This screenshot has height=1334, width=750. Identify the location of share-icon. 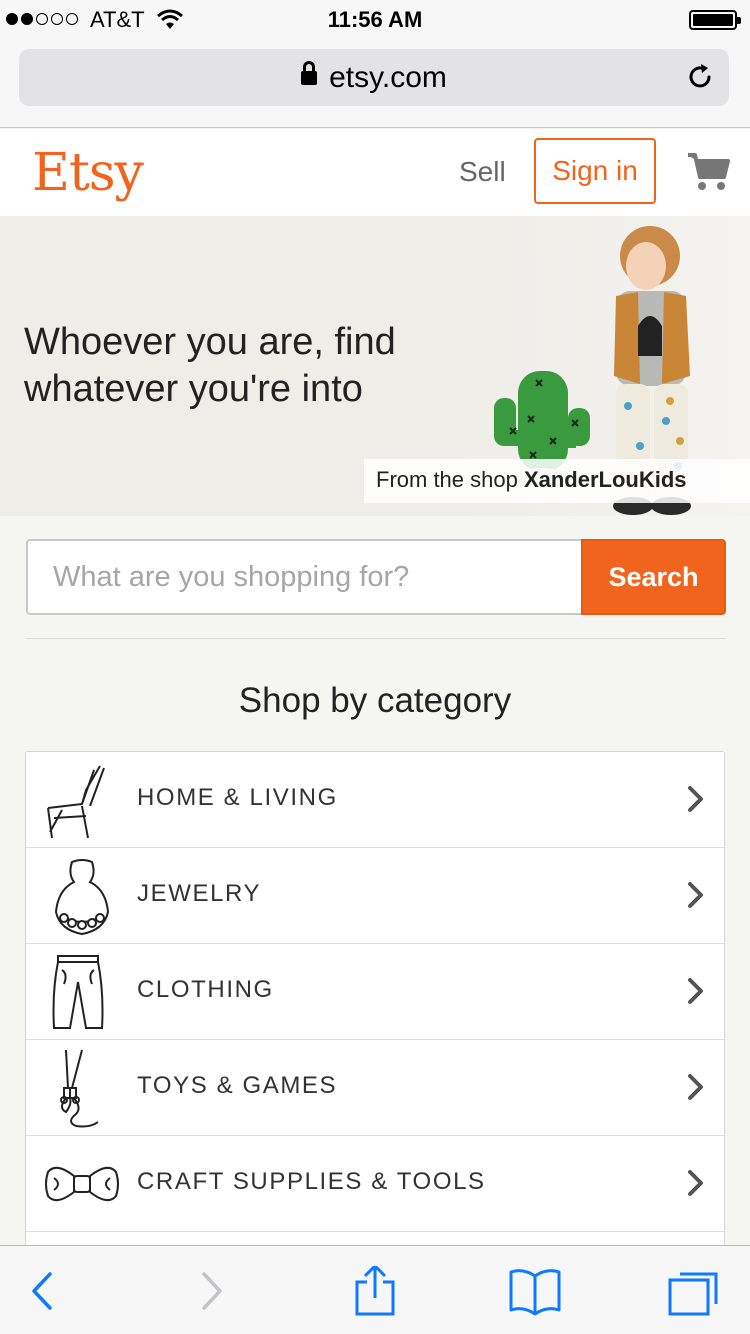
(375, 1291).